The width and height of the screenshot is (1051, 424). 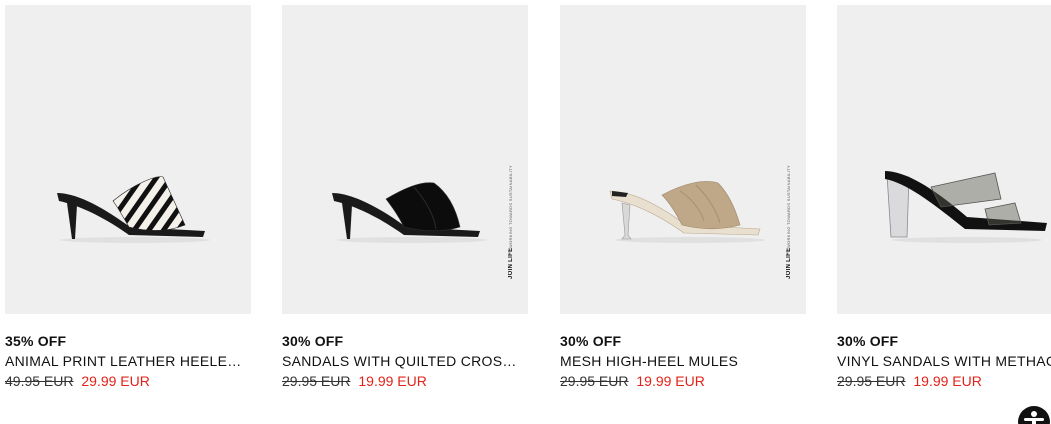 I want to click on product-name: SANDALS WITH QUILTED CROSSED STRAPS, so click(x=404, y=361).